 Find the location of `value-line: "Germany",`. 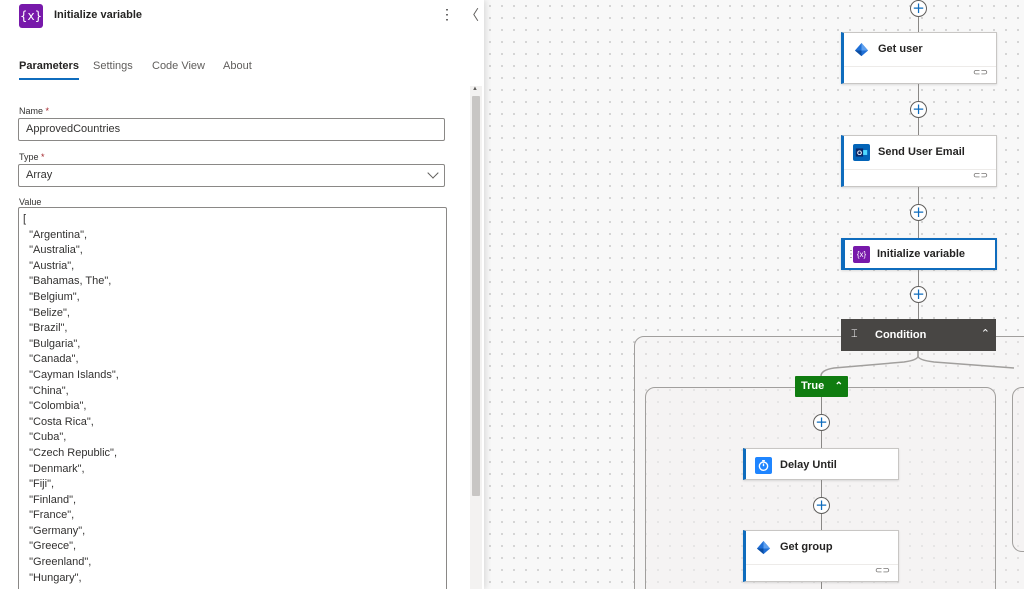

value-line: "Germany", is located at coordinates (54, 530).